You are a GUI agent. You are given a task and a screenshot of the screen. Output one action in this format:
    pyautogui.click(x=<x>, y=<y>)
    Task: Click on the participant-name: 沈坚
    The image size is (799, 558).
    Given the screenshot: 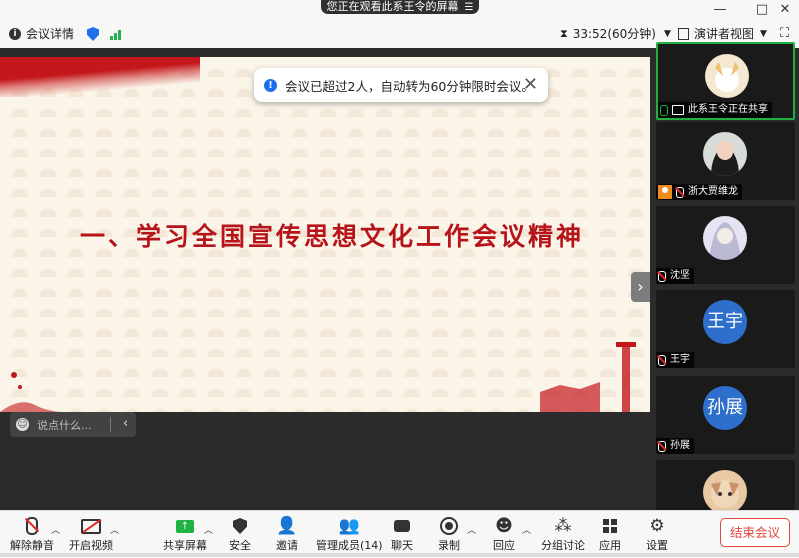 What is the action you would take?
    pyautogui.click(x=675, y=276)
    